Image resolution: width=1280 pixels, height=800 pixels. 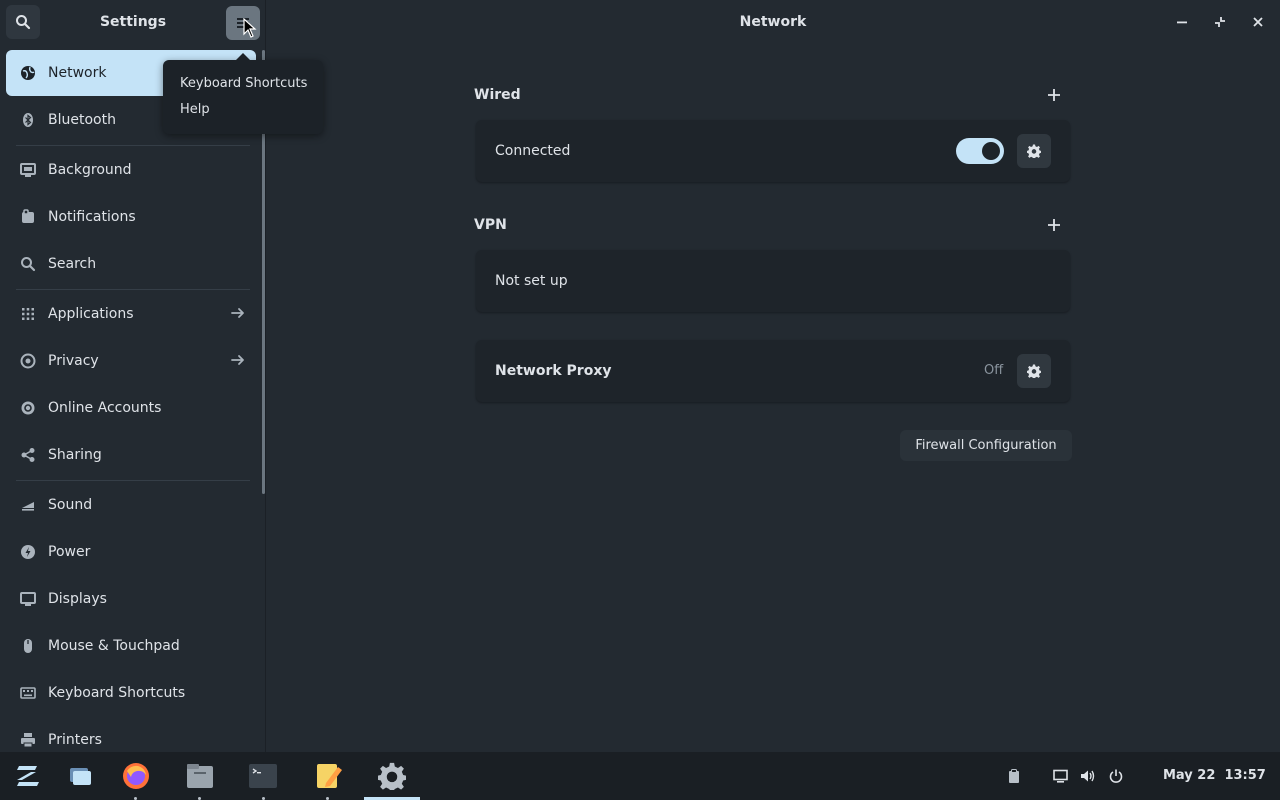 What do you see at coordinates (497, 95) in the screenshot?
I see `wired-section-title: Wired` at bounding box center [497, 95].